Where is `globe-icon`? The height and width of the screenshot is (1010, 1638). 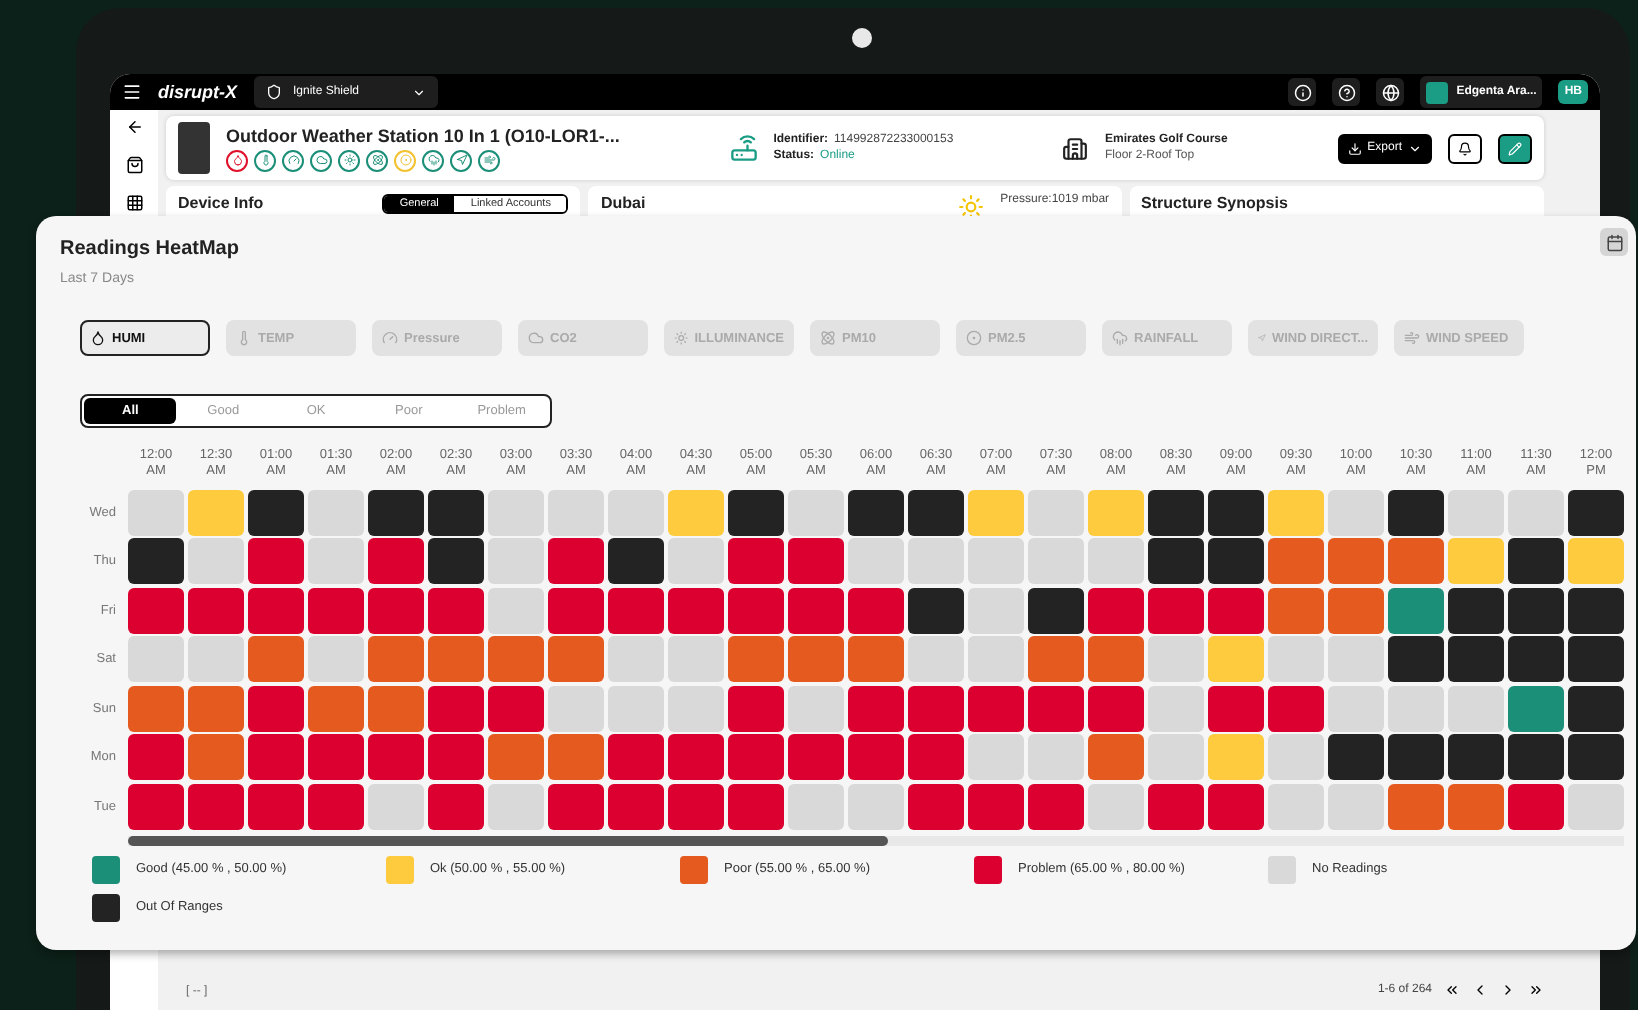 globe-icon is located at coordinates (1390, 92).